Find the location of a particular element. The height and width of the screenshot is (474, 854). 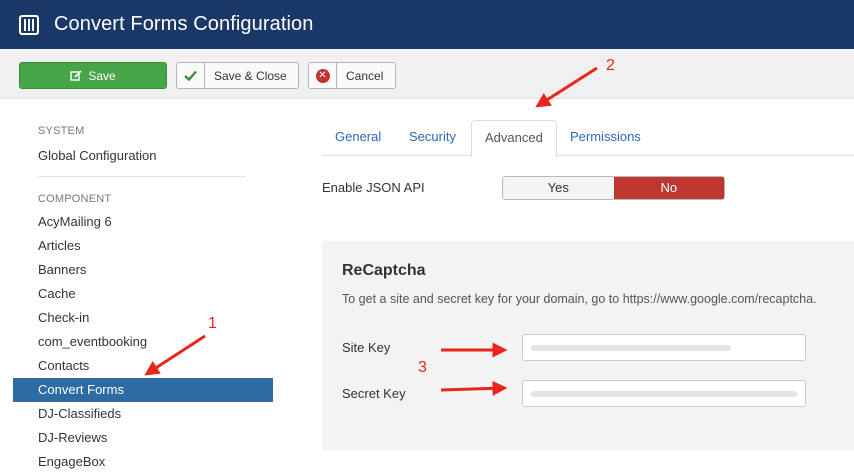

save-button: Save is located at coordinates (93, 75).